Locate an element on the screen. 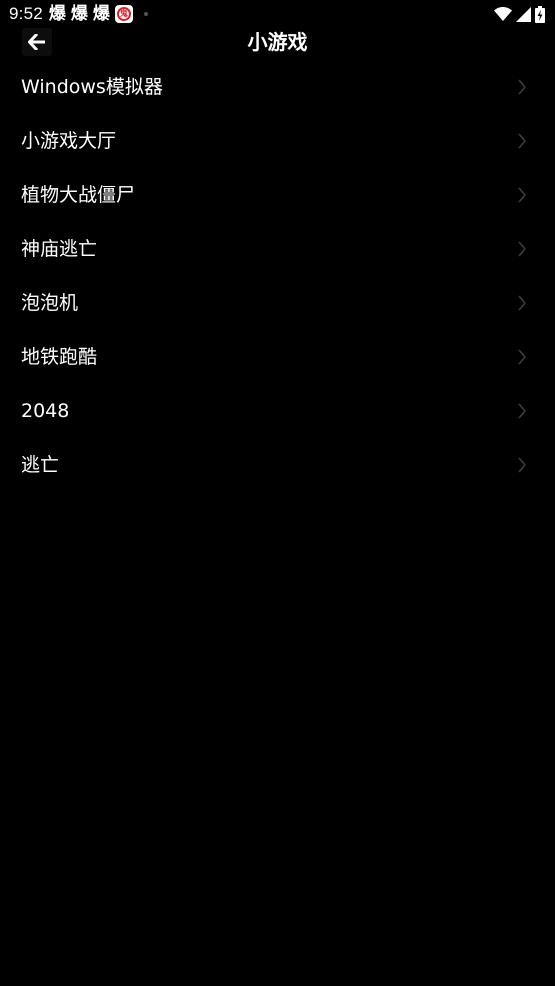  list-item-label: 地铁跑酷 is located at coordinates (59, 356).